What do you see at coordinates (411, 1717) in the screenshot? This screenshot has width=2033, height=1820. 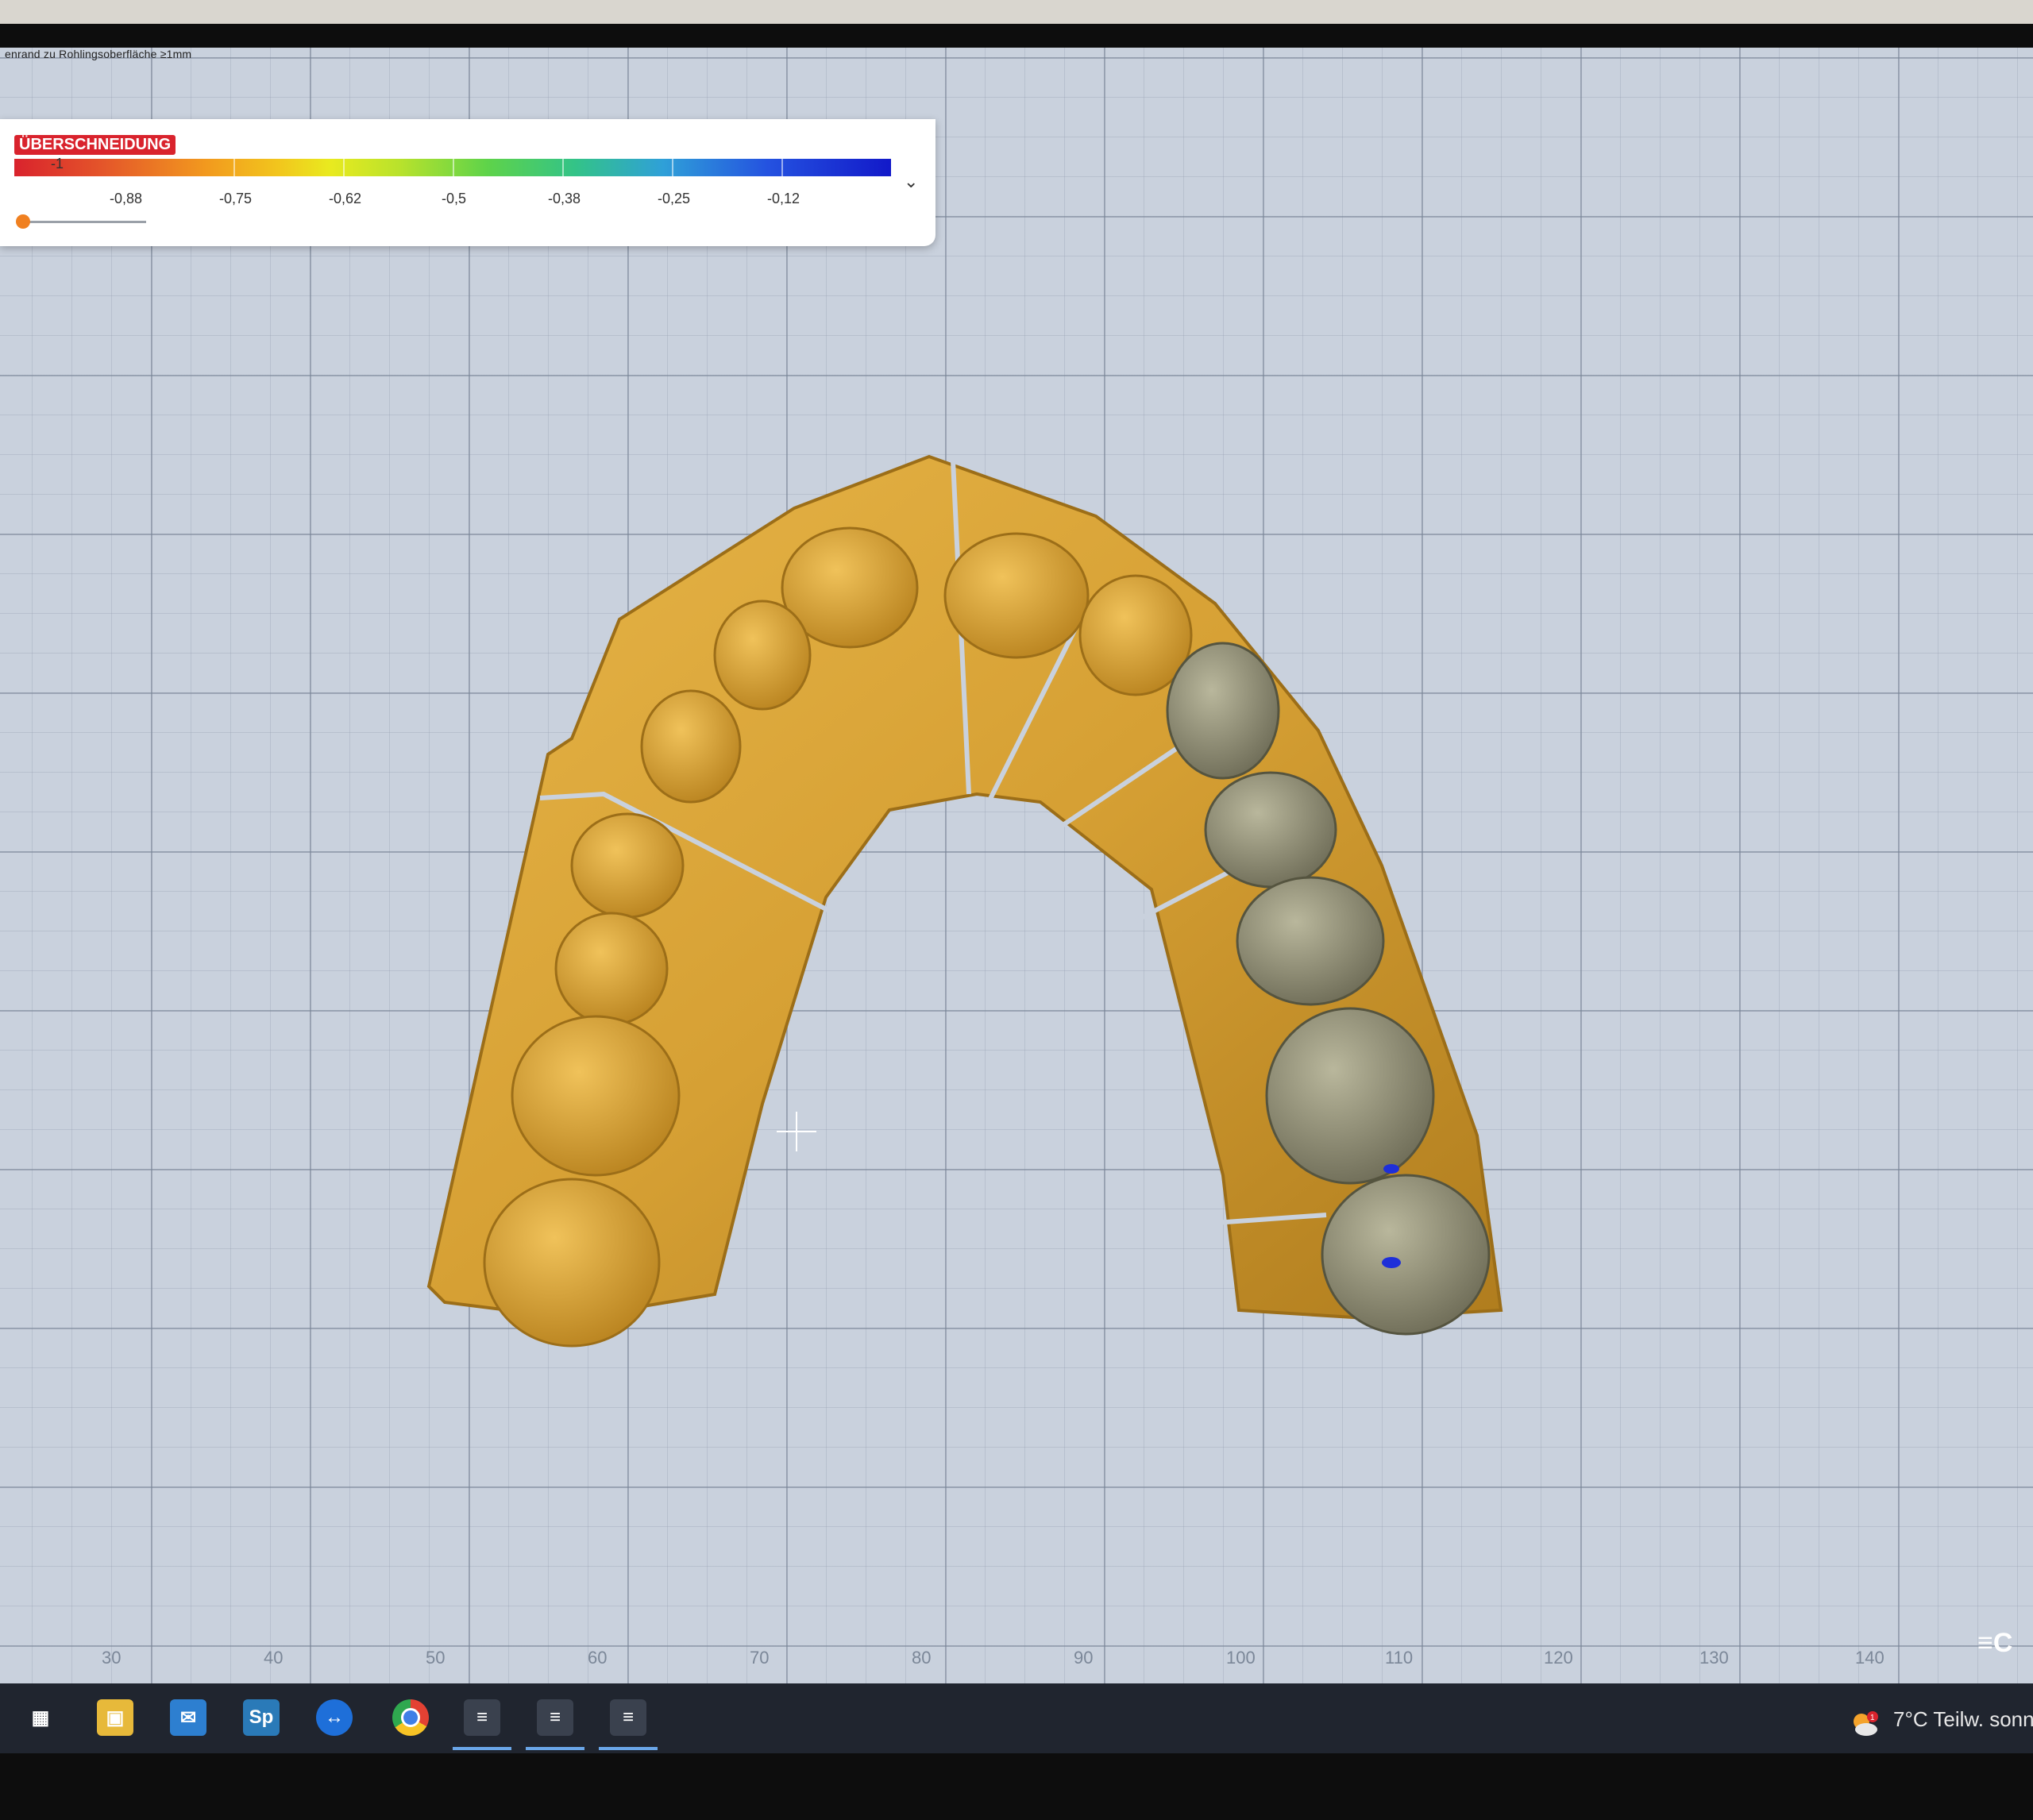 I see `chrome-icon` at bounding box center [411, 1717].